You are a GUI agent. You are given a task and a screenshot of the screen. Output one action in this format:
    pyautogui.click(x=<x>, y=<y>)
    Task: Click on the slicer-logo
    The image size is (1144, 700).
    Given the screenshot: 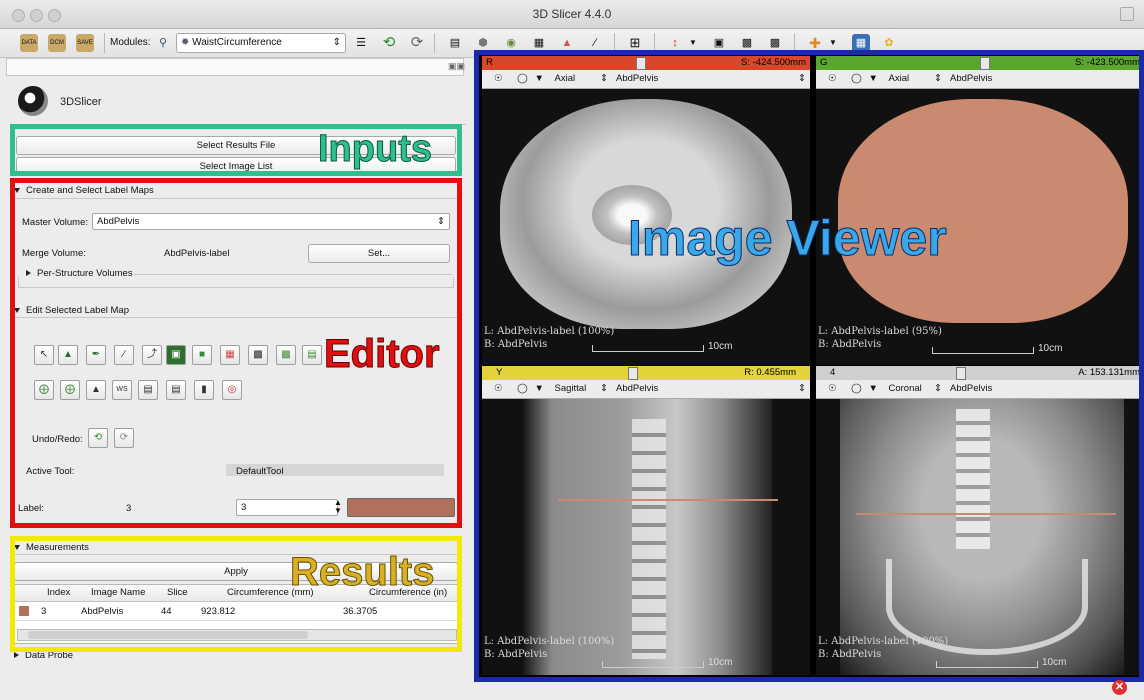 What is the action you would take?
    pyautogui.click(x=33, y=101)
    